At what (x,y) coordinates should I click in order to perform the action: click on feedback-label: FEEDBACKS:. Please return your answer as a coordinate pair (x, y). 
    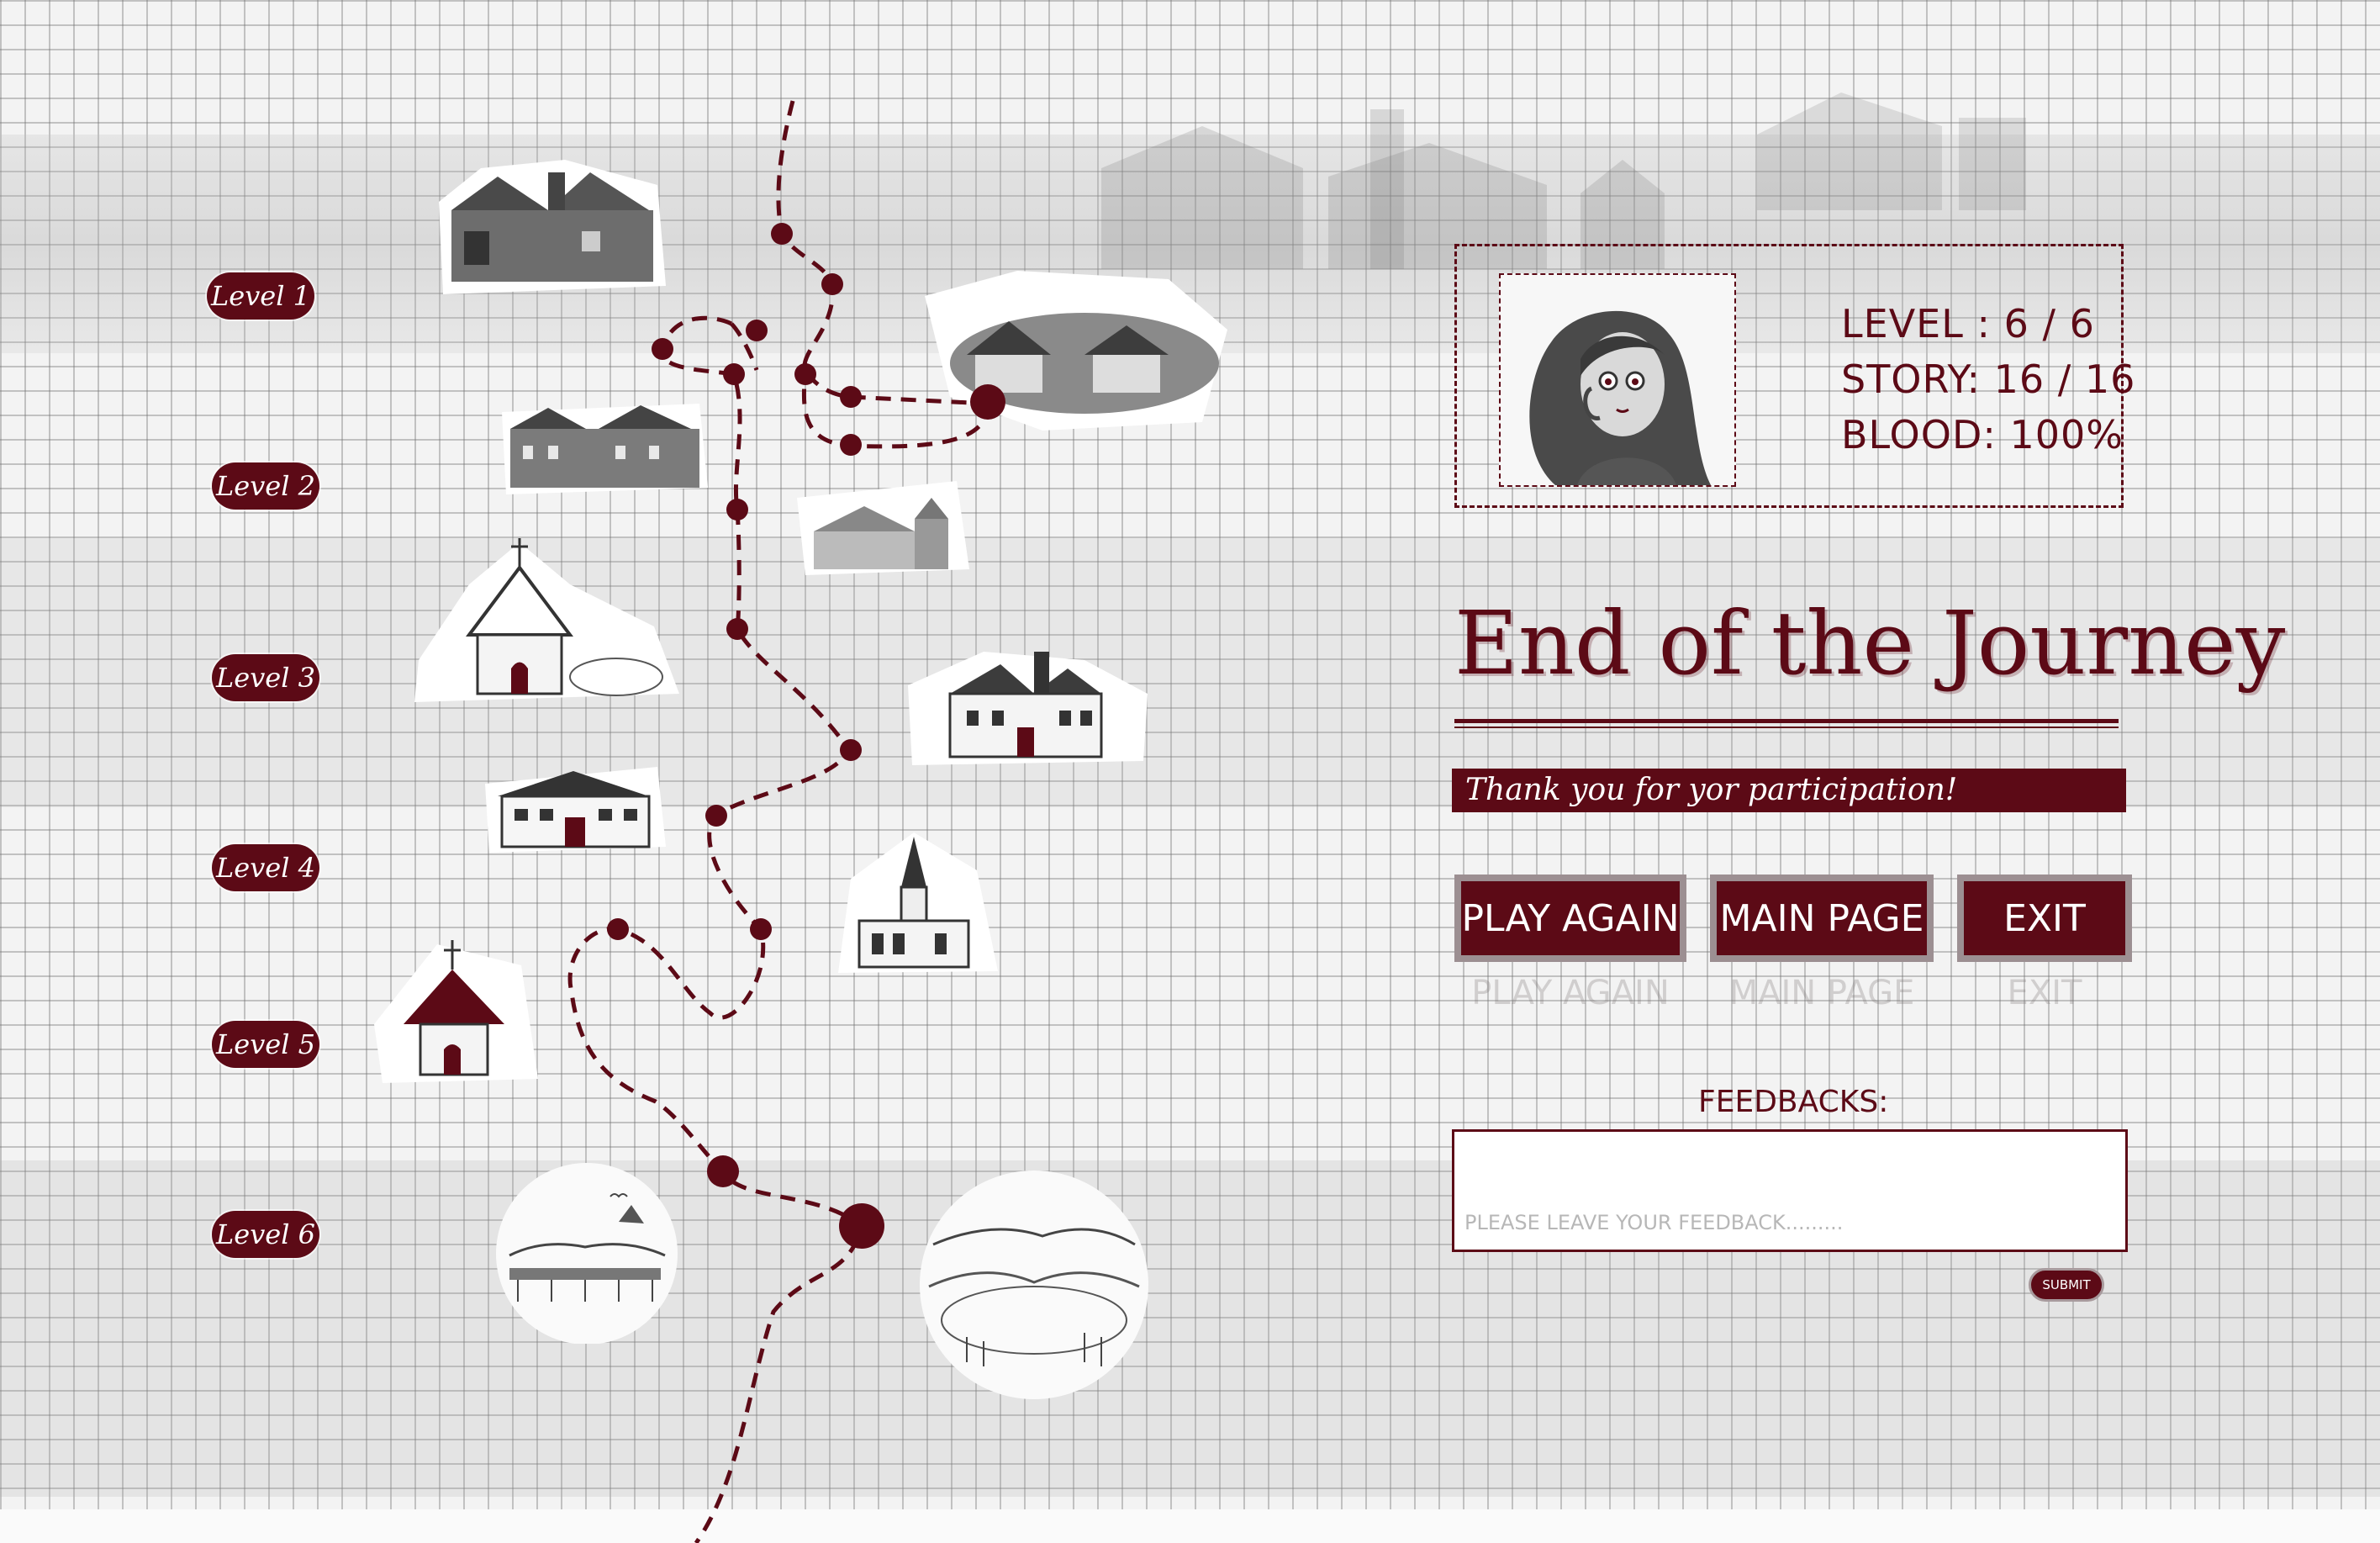
    Looking at the image, I should click on (1794, 1102).